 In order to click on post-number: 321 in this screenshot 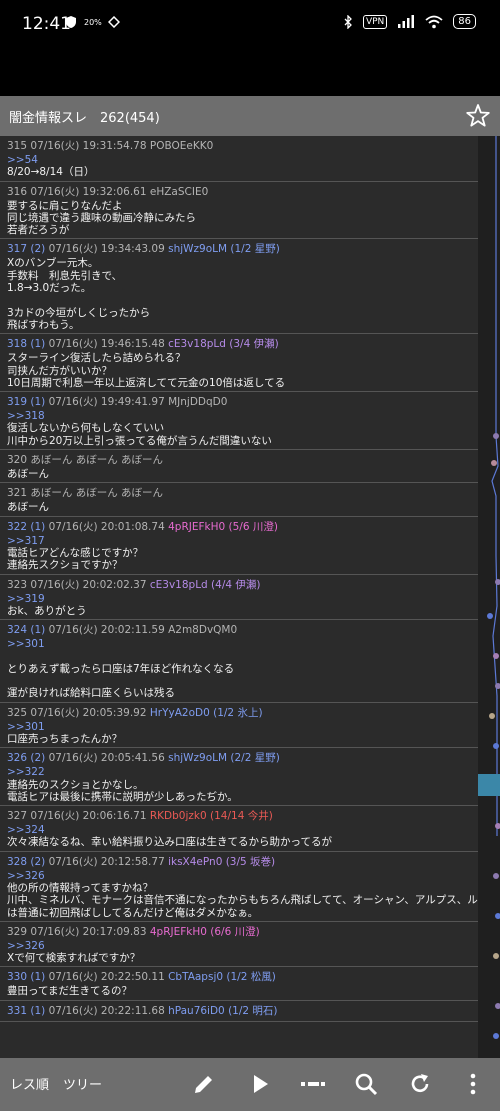, I will do `click(17, 493)`.